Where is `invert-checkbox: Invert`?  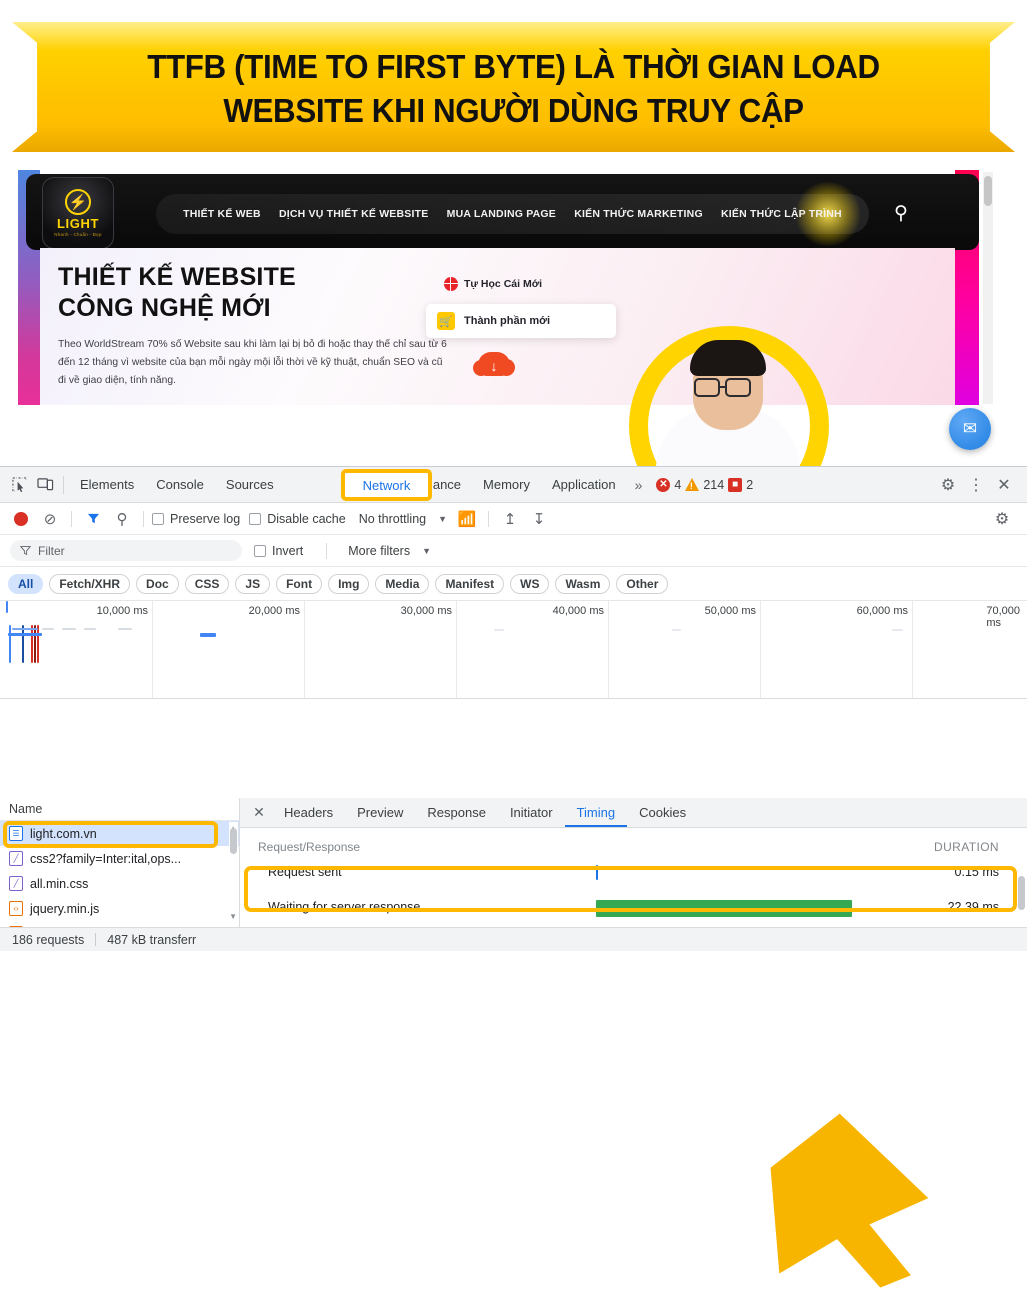
invert-checkbox: Invert is located at coordinates (278, 551).